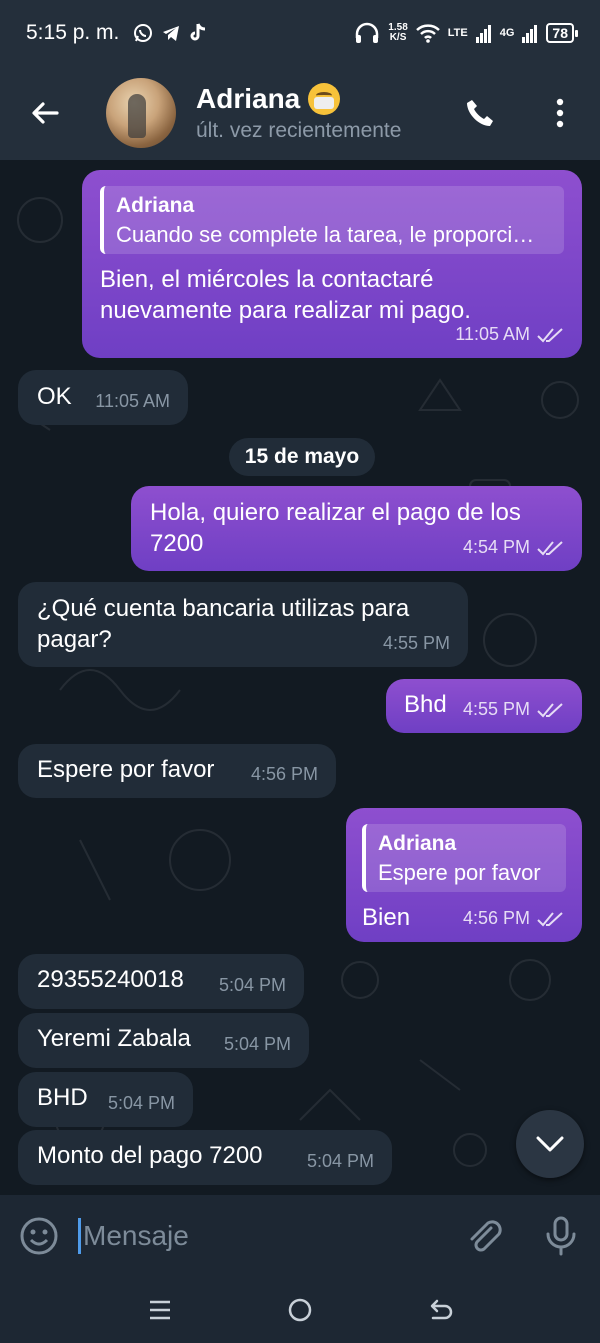  I want to click on tiktok-icon, so click(198, 32).